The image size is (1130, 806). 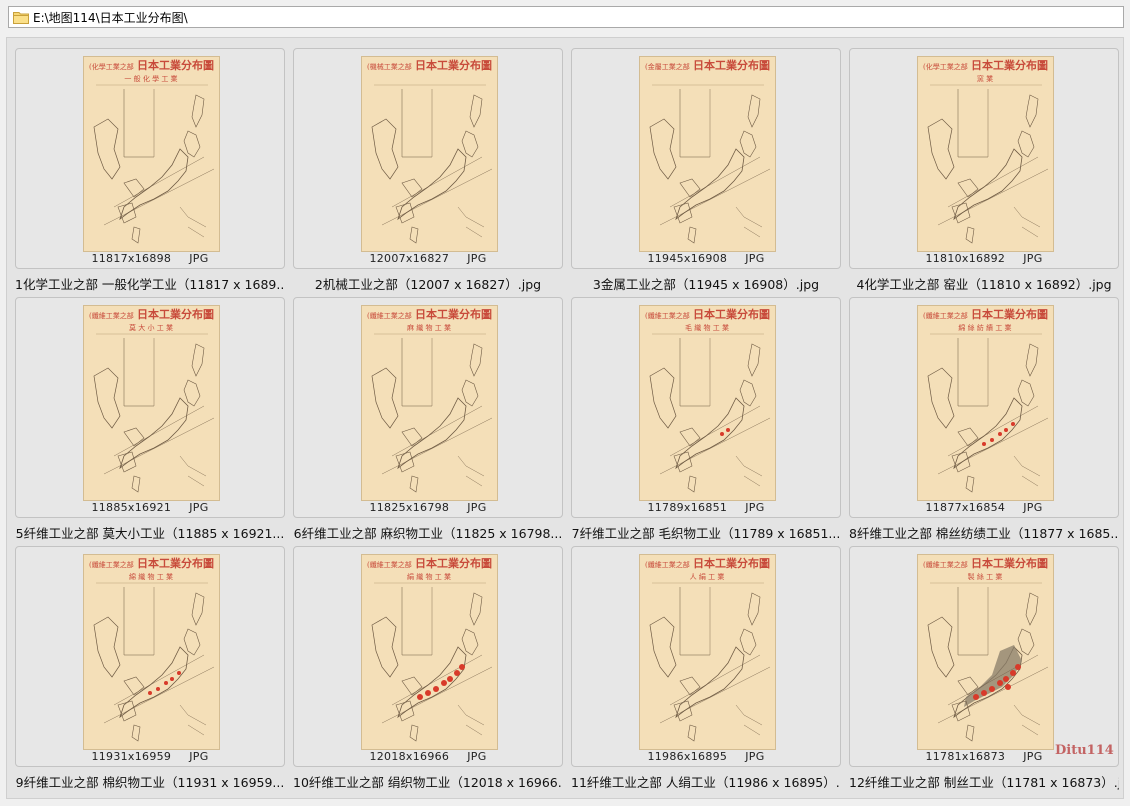 I want to click on image-dimensions: 11945x16908, so click(x=687, y=258).